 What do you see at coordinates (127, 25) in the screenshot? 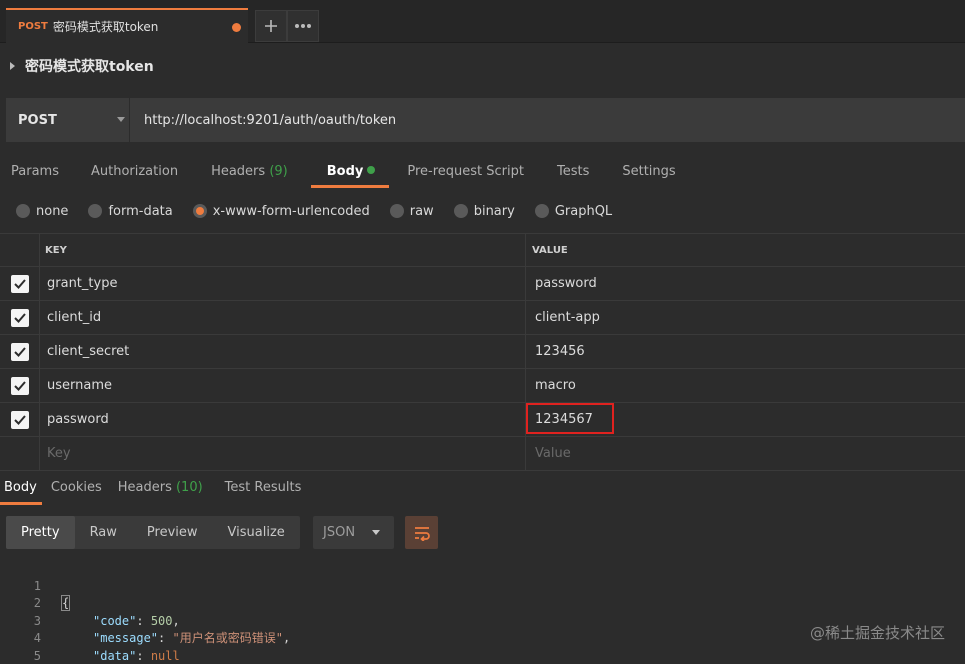
I see `request-tab: POST 密码模式获取token` at bounding box center [127, 25].